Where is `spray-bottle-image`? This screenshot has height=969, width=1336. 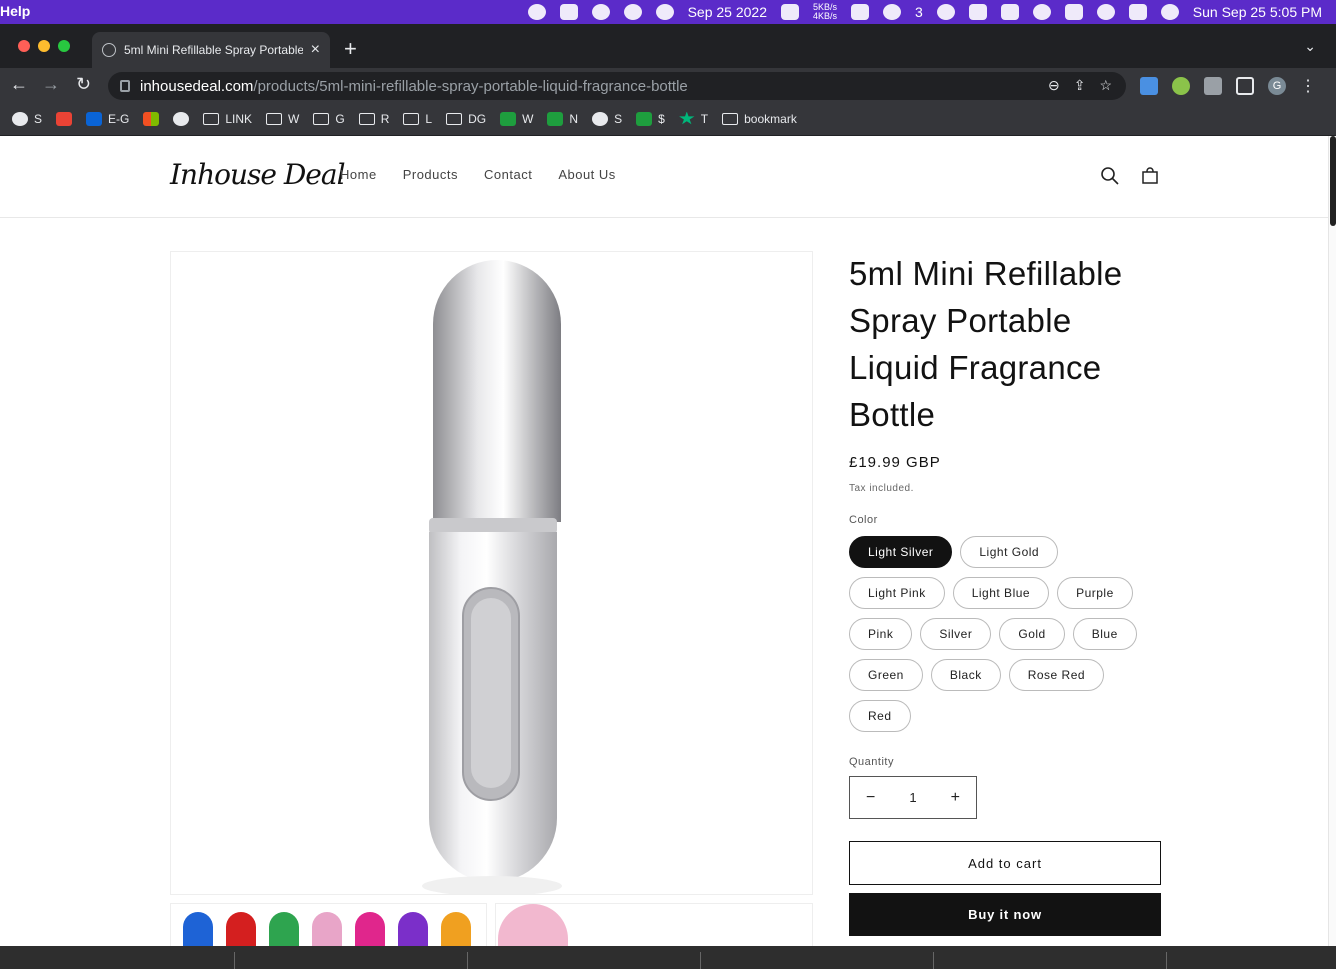
spray-bottle-image is located at coordinates (492, 577).